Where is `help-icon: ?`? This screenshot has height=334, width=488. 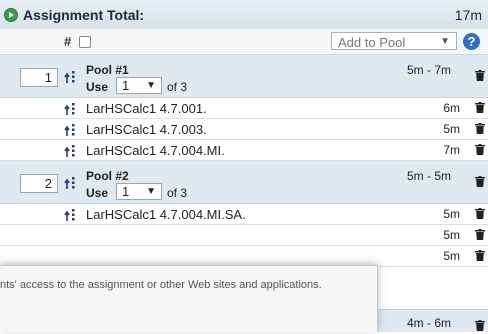 help-icon: ? is located at coordinates (471, 41).